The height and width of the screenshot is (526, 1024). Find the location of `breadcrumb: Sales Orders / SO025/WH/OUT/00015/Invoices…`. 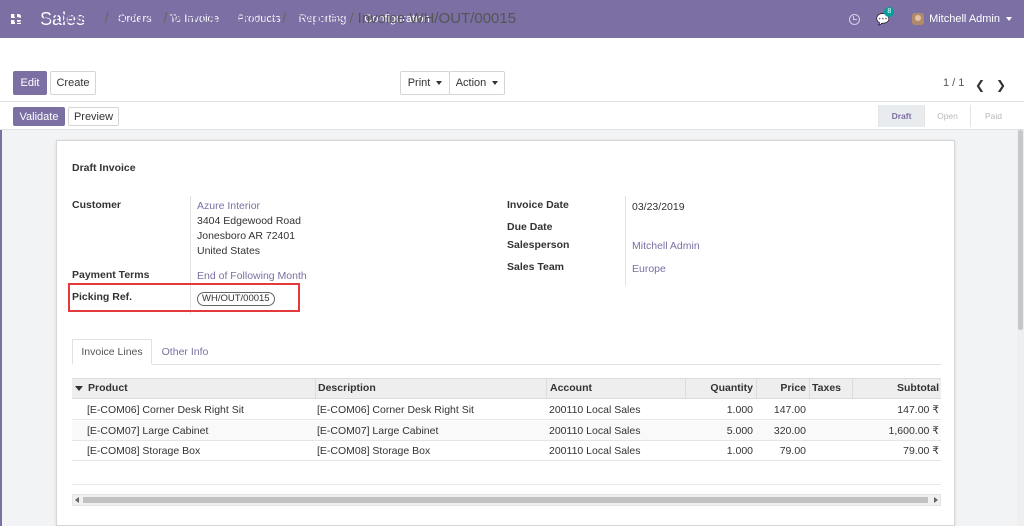

breadcrumb: Sales Orders / SO025/WH/OUT/00015/Invoices… is located at coordinates (265, 18).